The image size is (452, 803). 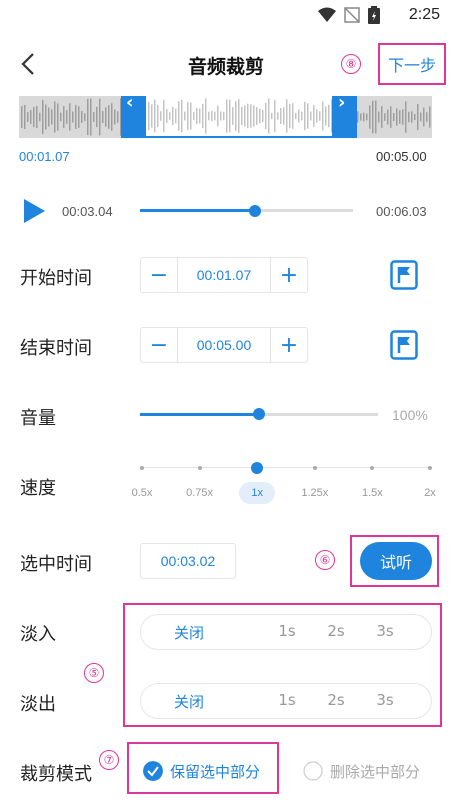 I want to click on fade-out-option-3s: 3s, so click(x=384, y=700).